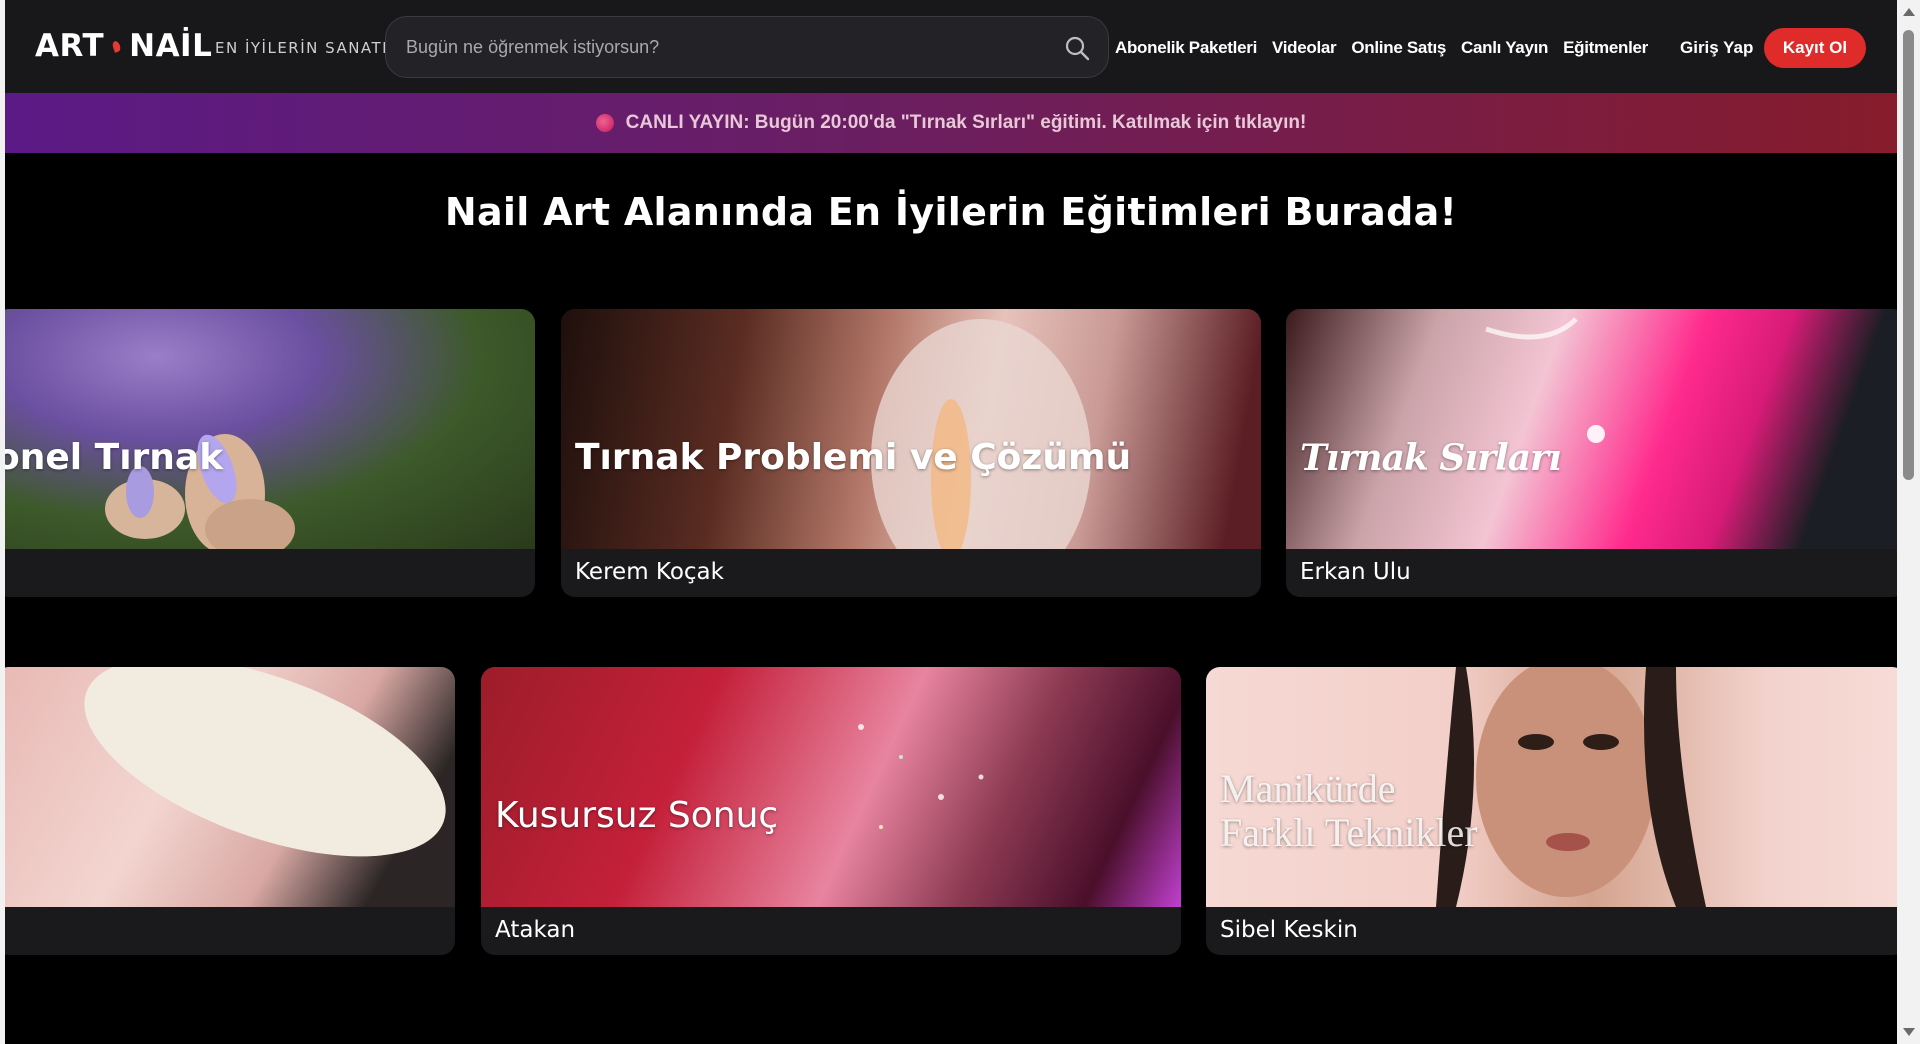 This screenshot has width=1920, height=1044. I want to click on course-thumbnail-nail-secrets, so click(1591, 429).